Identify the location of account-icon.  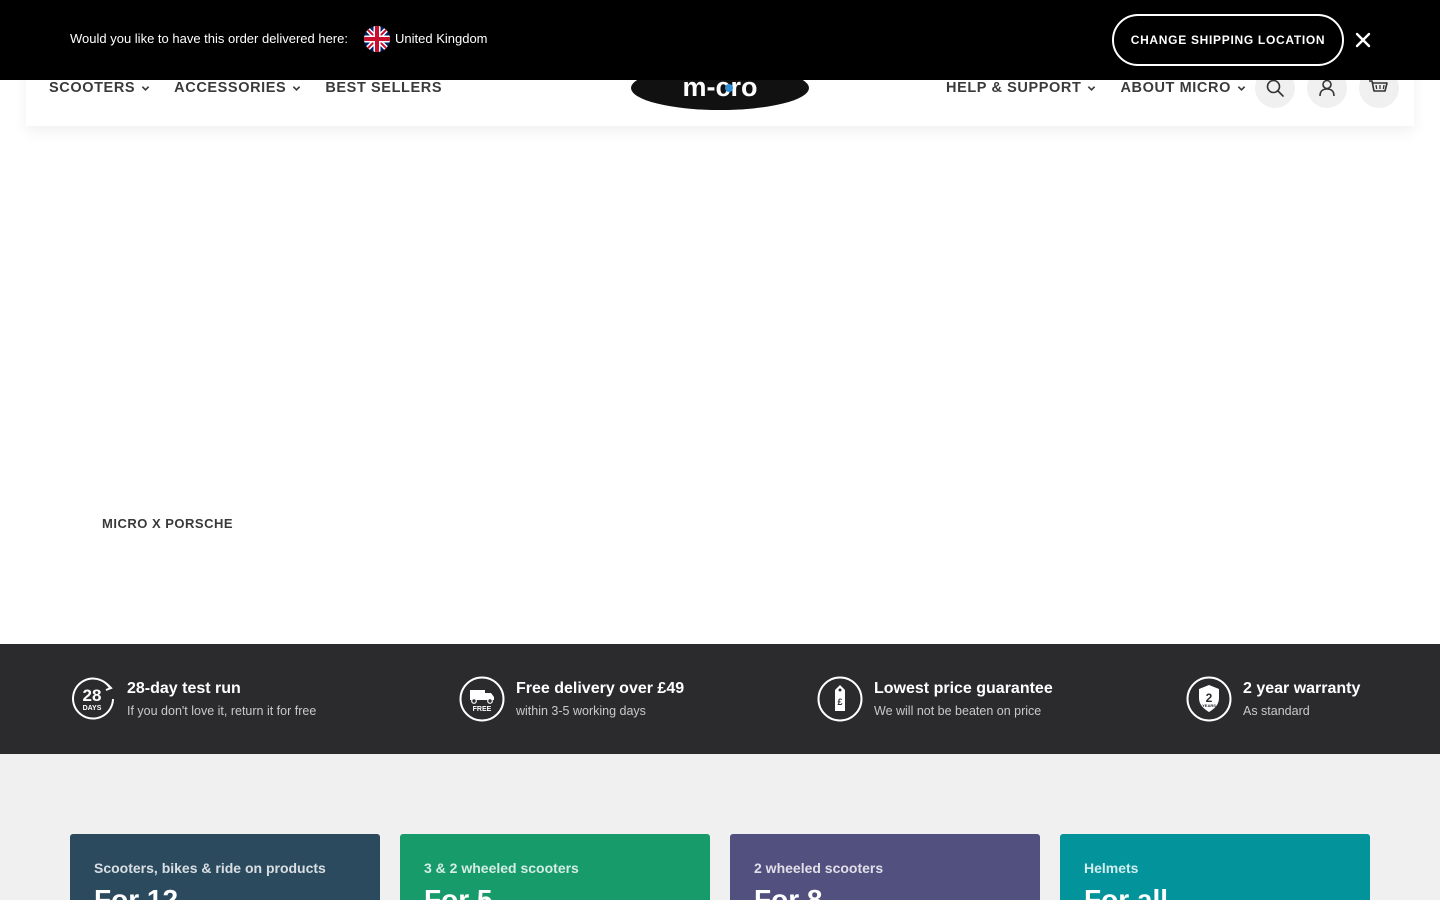
(1327, 88).